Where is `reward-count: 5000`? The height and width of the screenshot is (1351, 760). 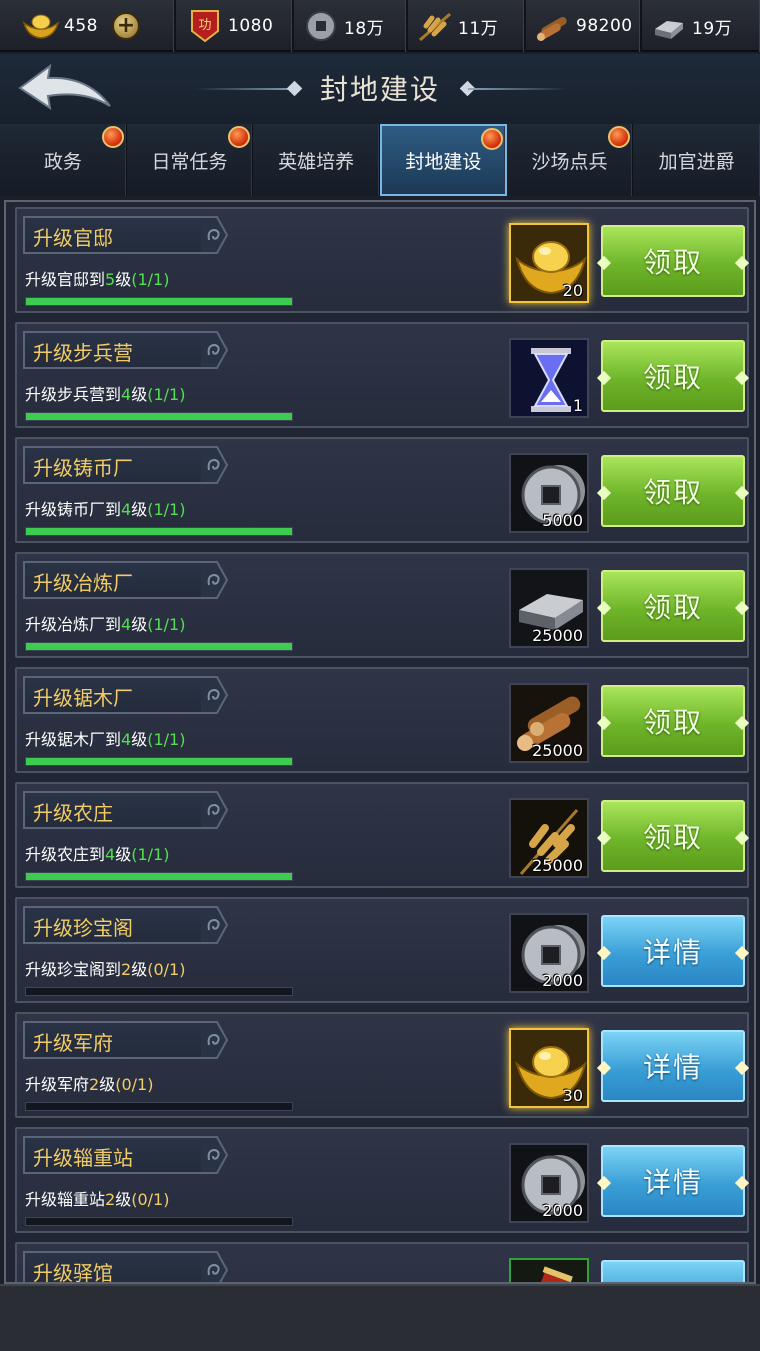
reward-count: 5000 is located at coordinates (562, 520).